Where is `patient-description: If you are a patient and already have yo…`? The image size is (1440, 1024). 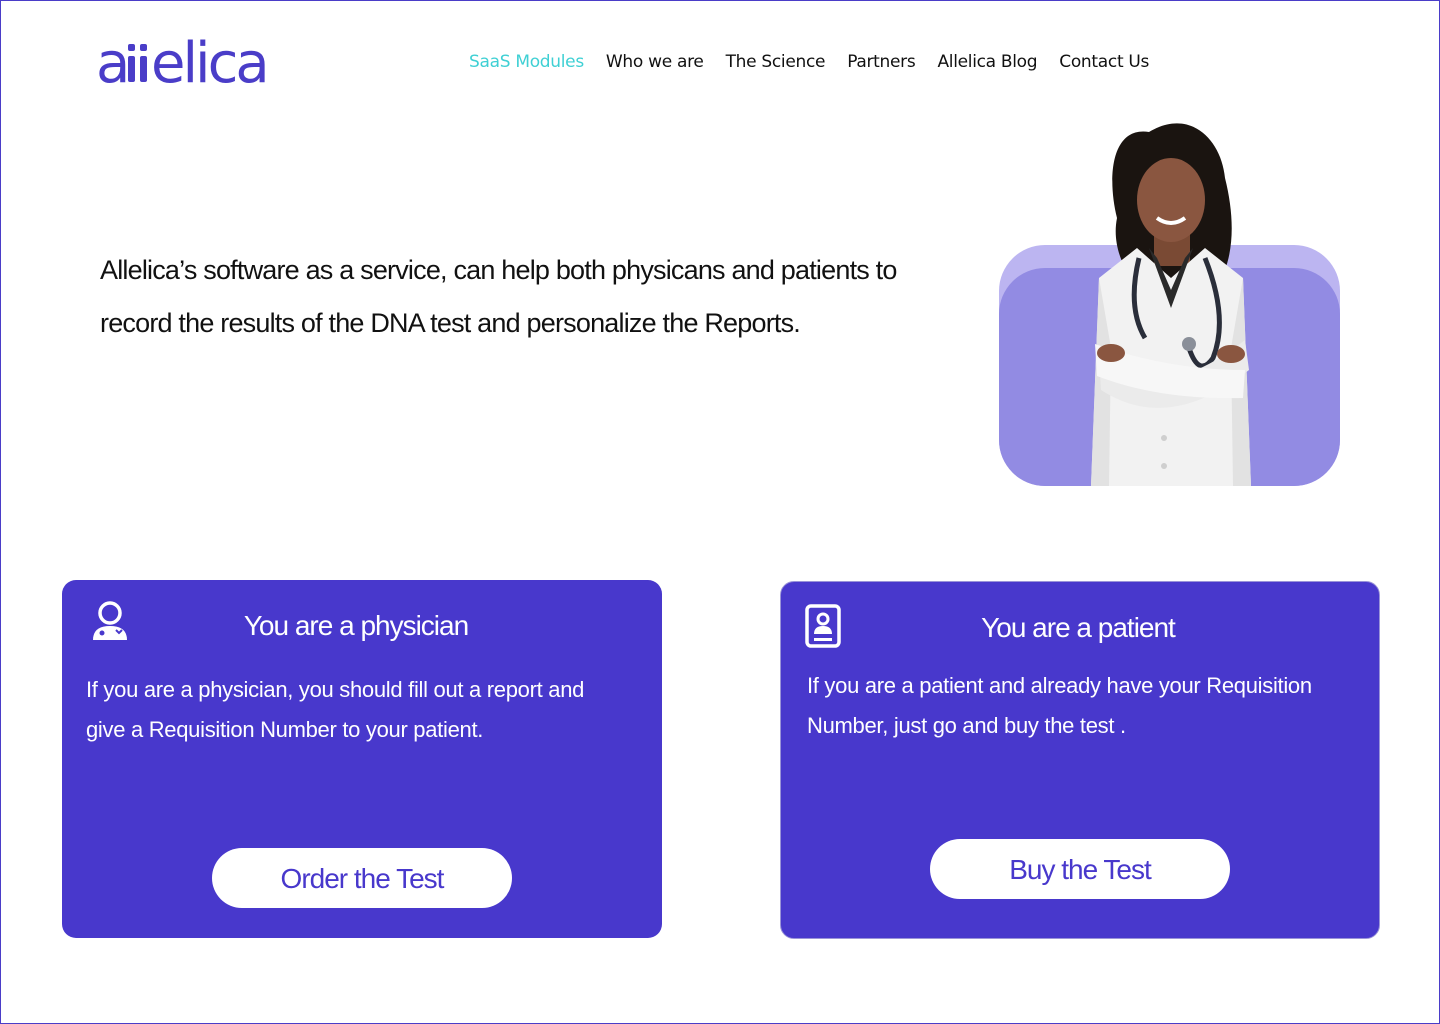
patient-description: If you are a patient and already have yo… is located at coordinates (1087, 706).